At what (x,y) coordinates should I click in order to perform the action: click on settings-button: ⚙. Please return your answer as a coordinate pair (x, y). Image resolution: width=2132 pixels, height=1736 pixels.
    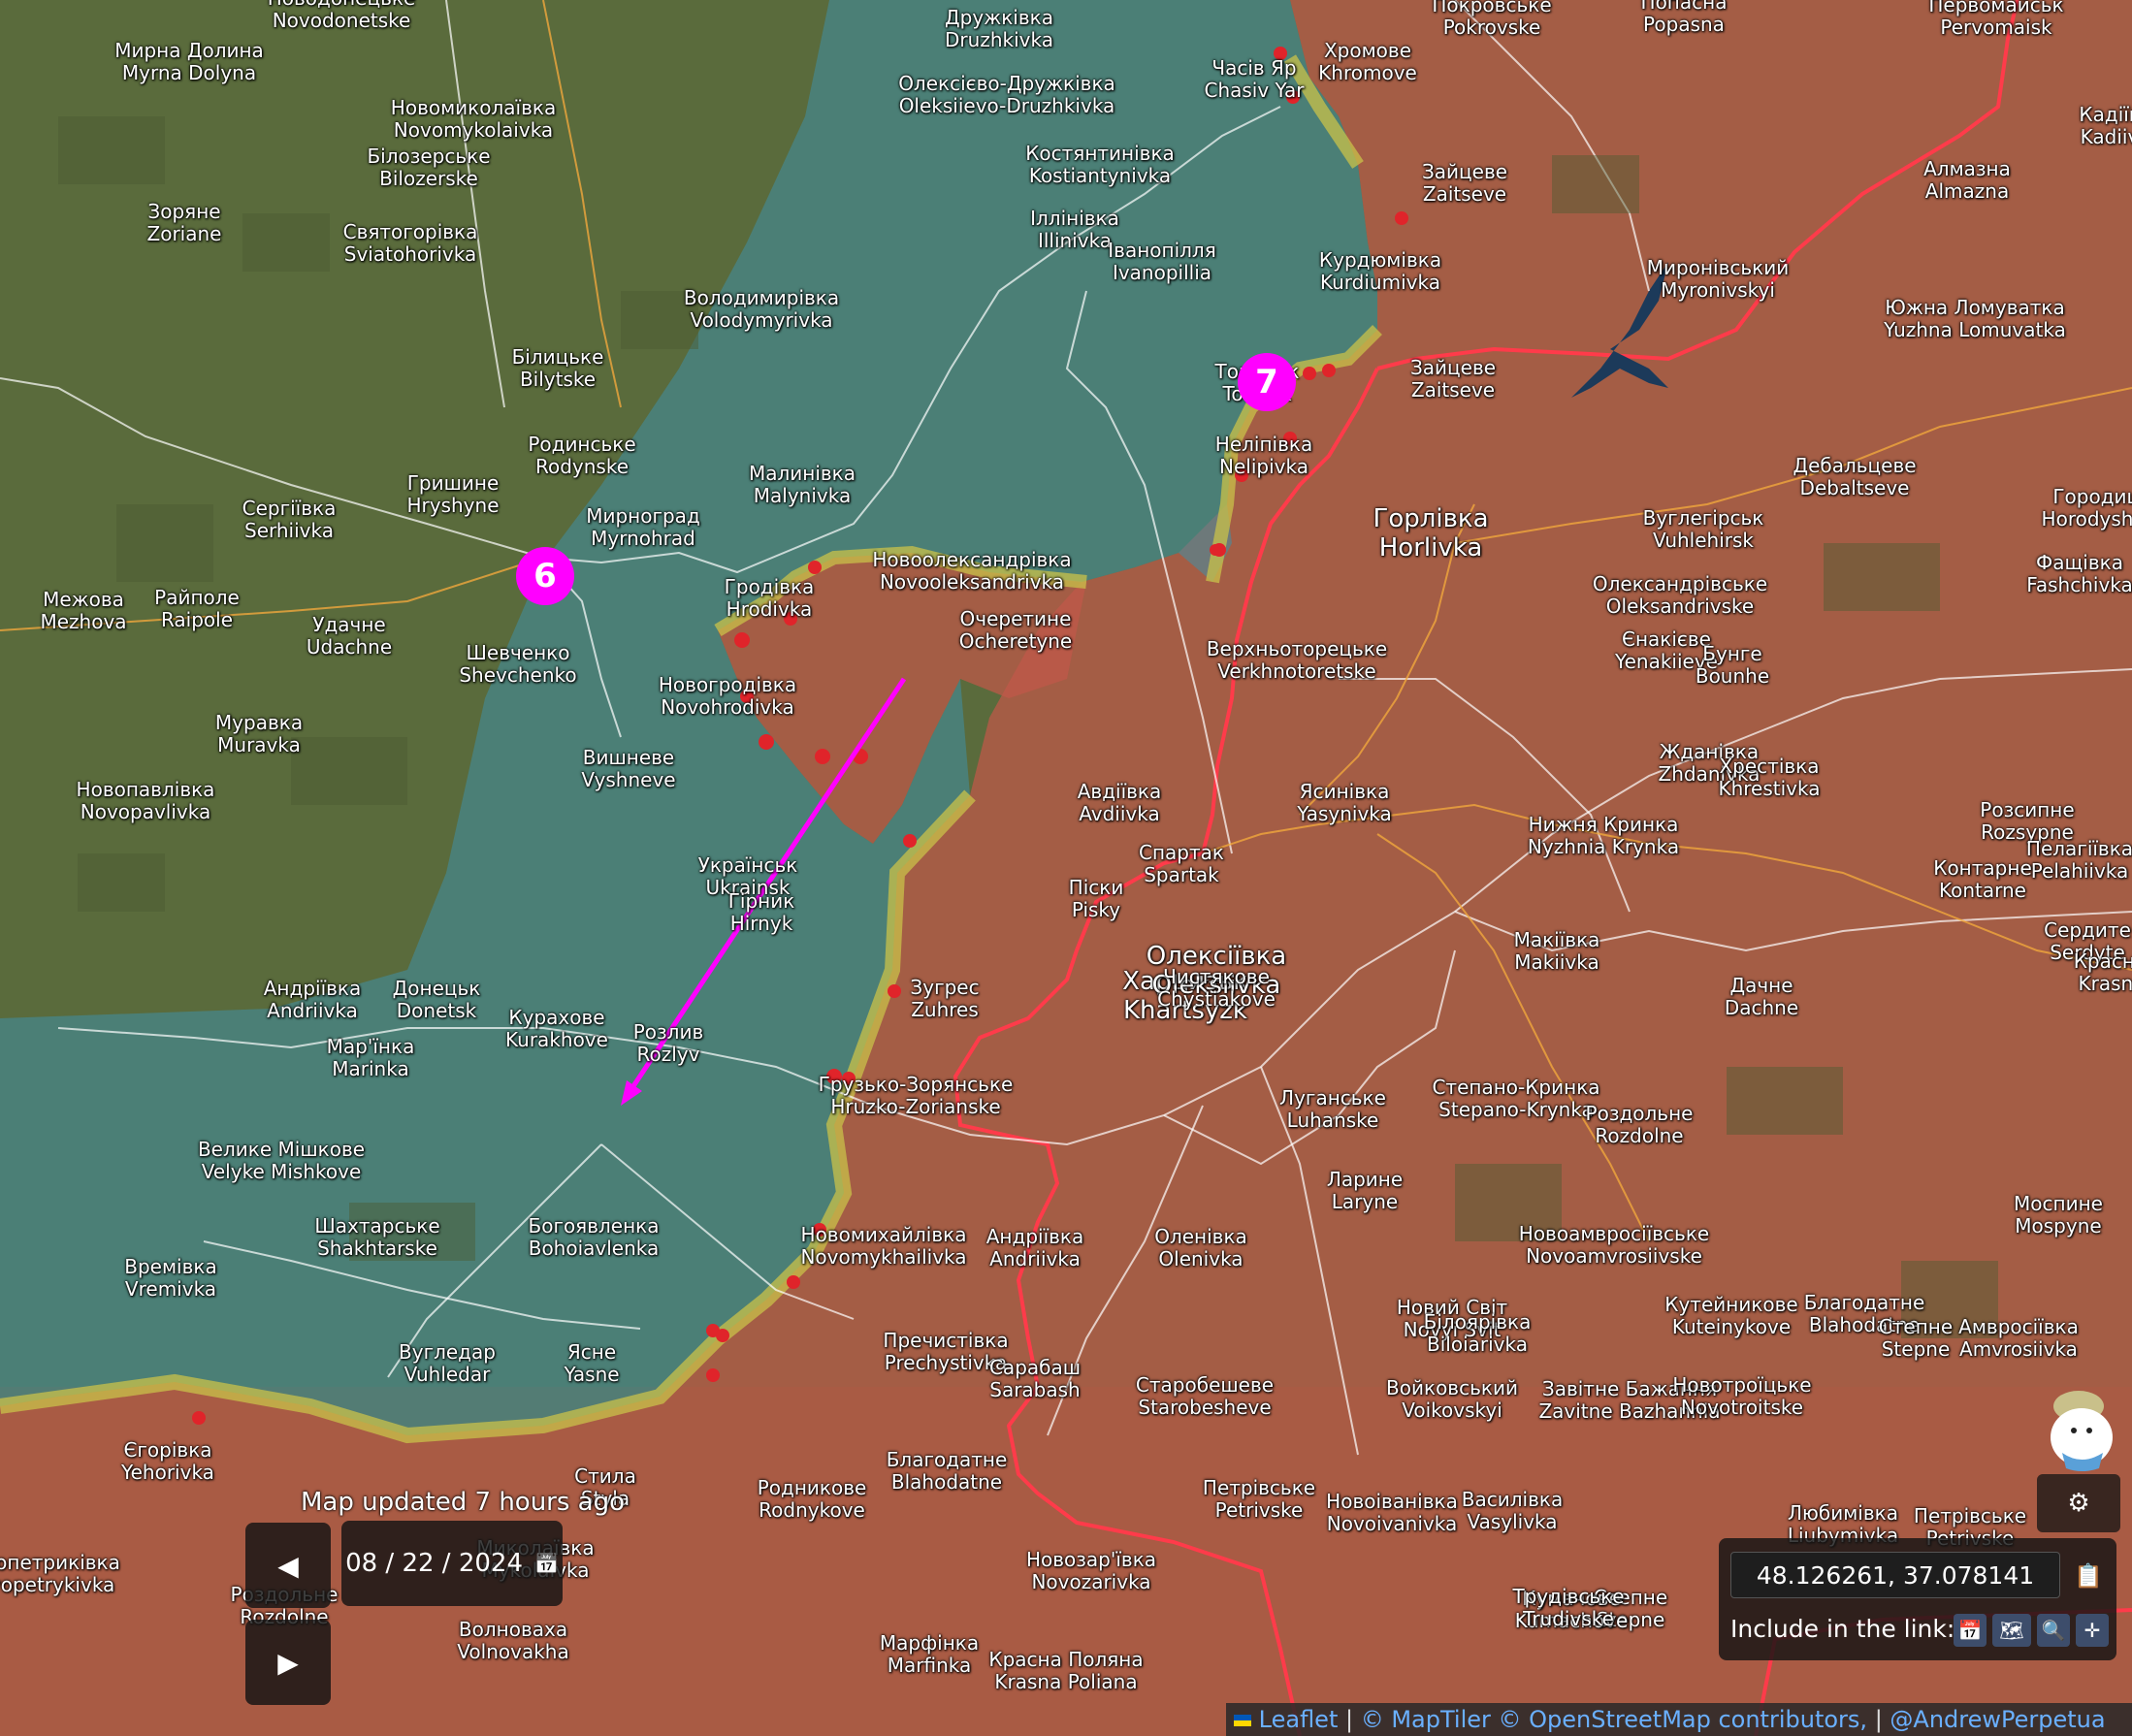
    Looking at the image, I should click on (2078, 1503).